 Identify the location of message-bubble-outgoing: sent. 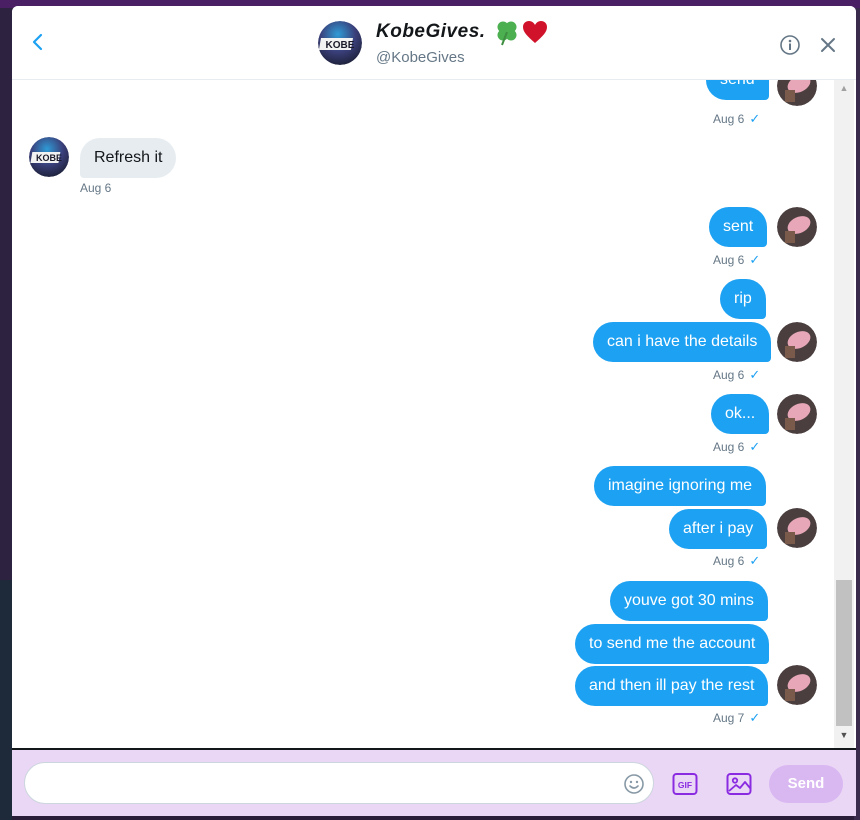
(738, 227).